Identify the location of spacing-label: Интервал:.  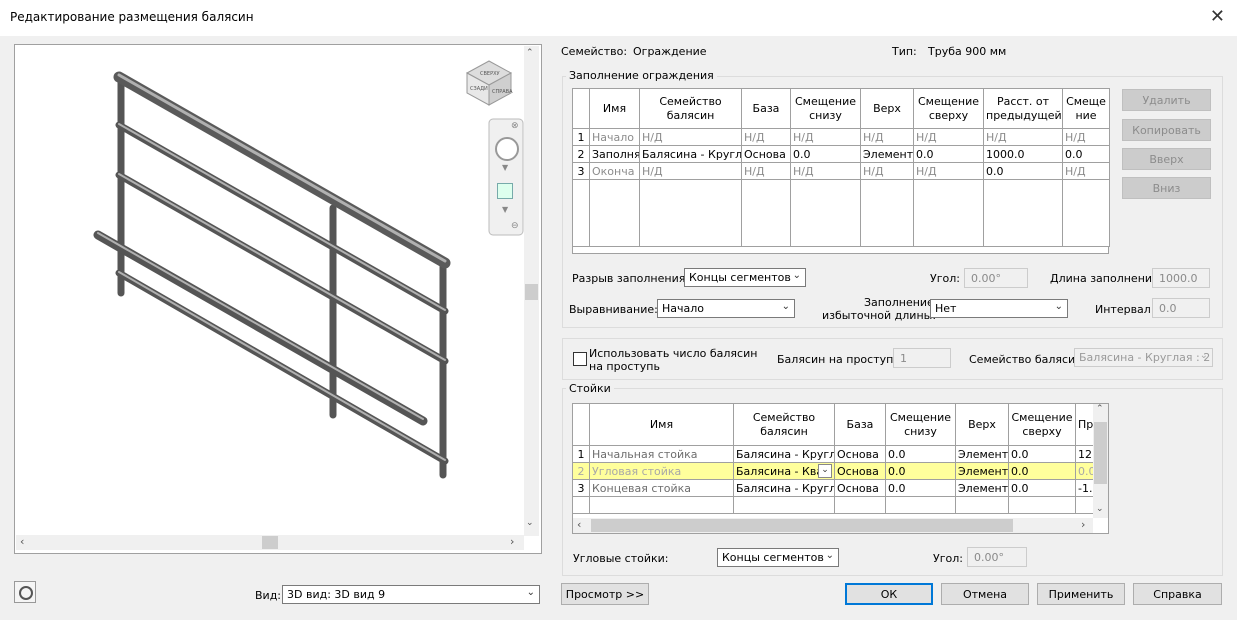
(1125, 309).